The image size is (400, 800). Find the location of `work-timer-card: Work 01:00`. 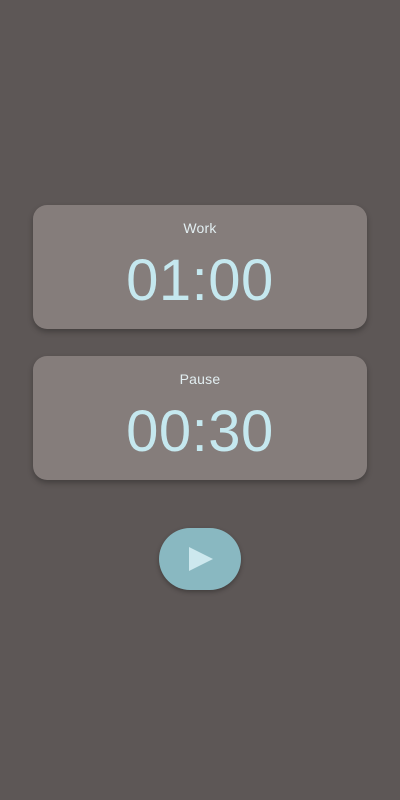

work-timer-card: Work 01:00 is located at coordinates (200, 267).